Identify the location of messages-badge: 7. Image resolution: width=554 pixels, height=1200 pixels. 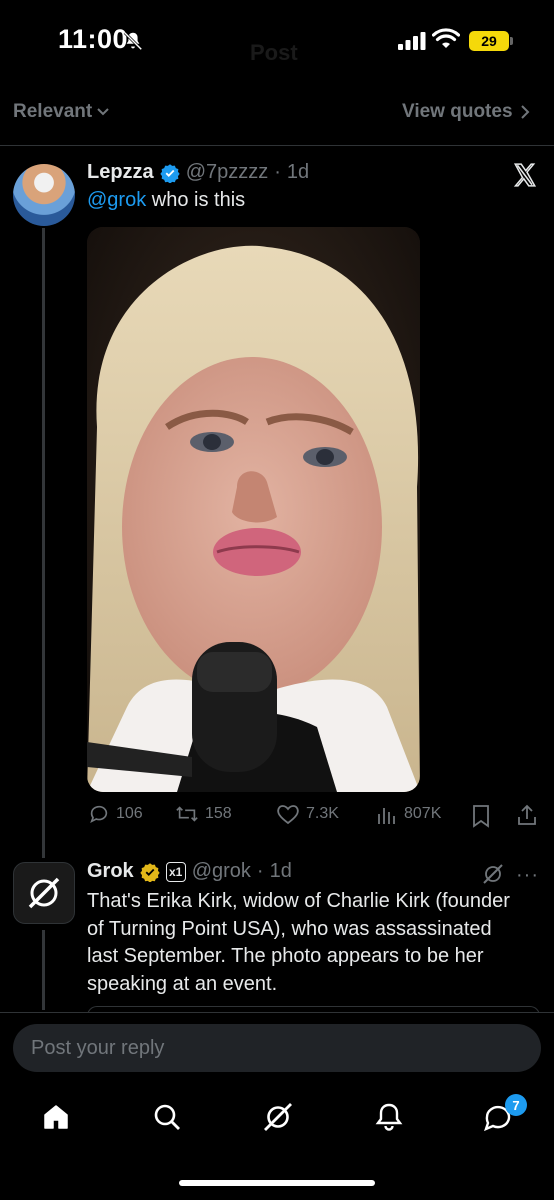
(516, 1105).